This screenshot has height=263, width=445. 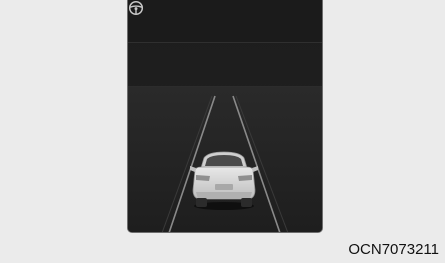 I want to click on steering-wheel-icon, so click(x=136, y=8).